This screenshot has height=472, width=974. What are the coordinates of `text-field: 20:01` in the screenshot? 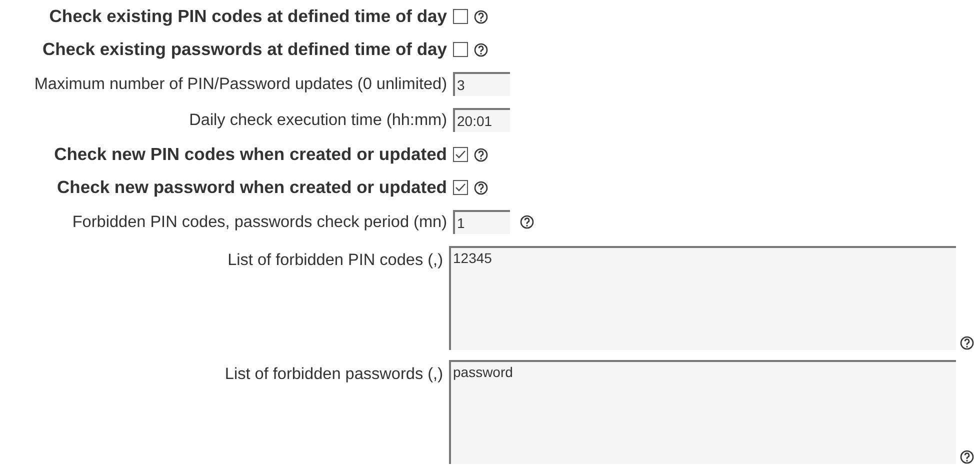 It's located at (481, 120).